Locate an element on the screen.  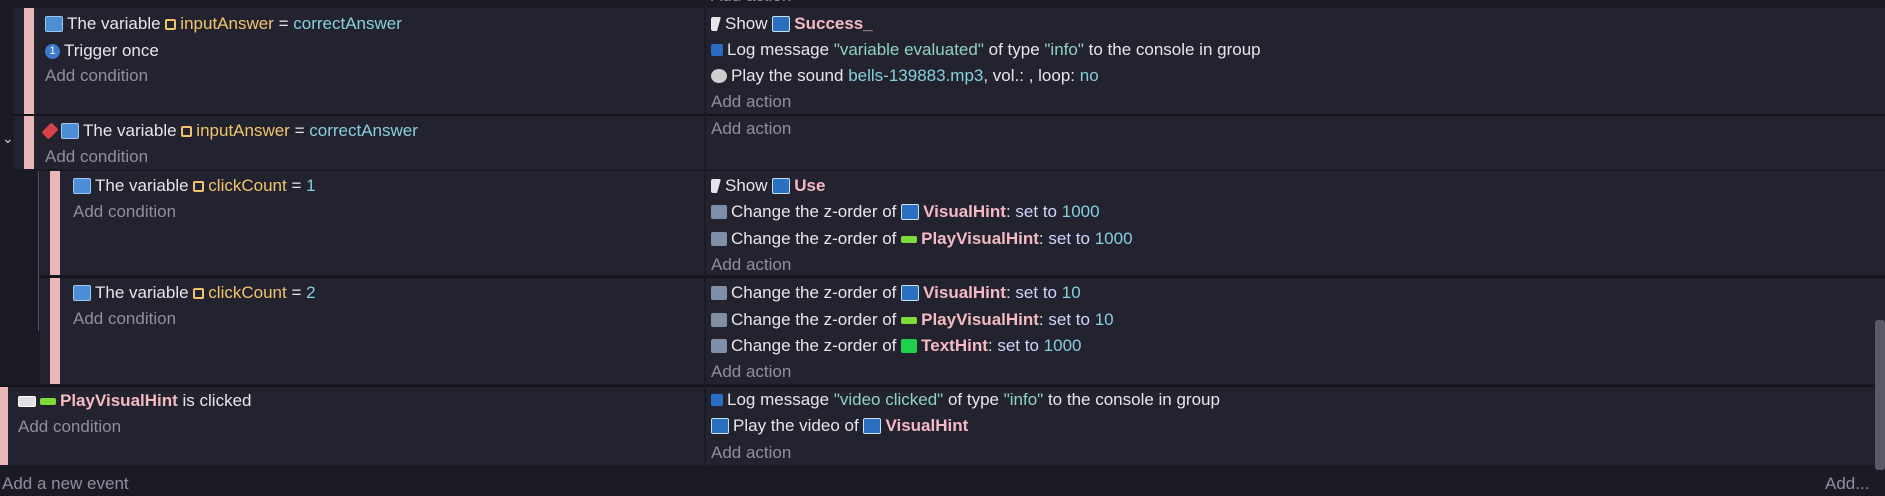
variable-value: correctAnswer is located at coordinates (363, 130).